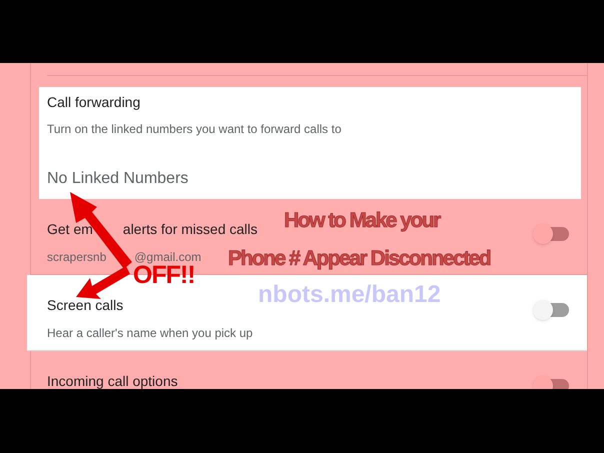 The height and width of the screenshot is (453, 604). Describe the element at coordinates (359, 259) in the screenshot. I see `headline-text: Phone # Appear Disconnected` at that location.